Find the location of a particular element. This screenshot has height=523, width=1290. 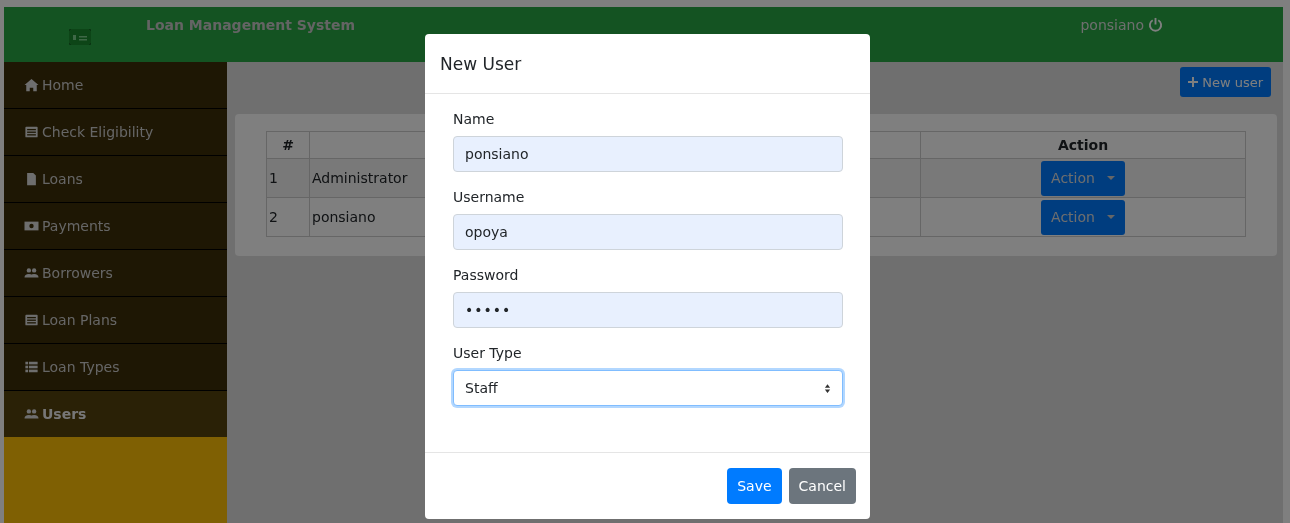

input-field: ponsiano is located at coordinates (648, 154).